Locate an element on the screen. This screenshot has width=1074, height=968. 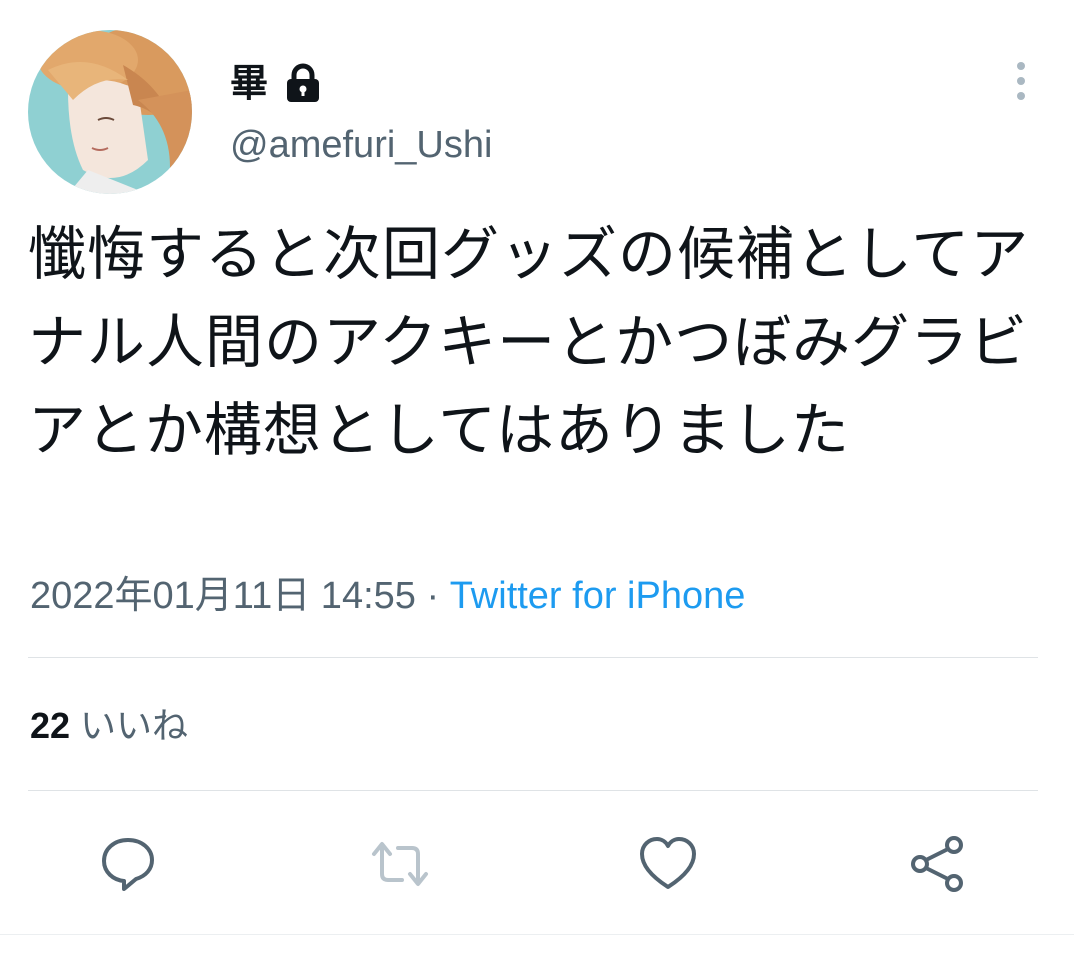
like-button is located at coordinates (668, 864).